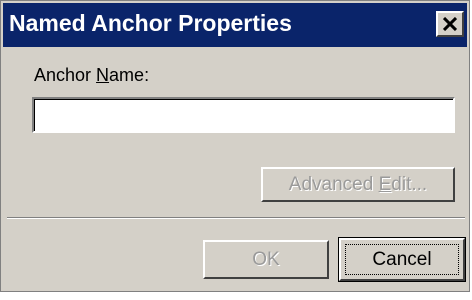  What do you see at coordinates (65, 75) in the screenshot?
I see `anchor-name-label-prefix: Anchor` at bounding box center [65, 75].